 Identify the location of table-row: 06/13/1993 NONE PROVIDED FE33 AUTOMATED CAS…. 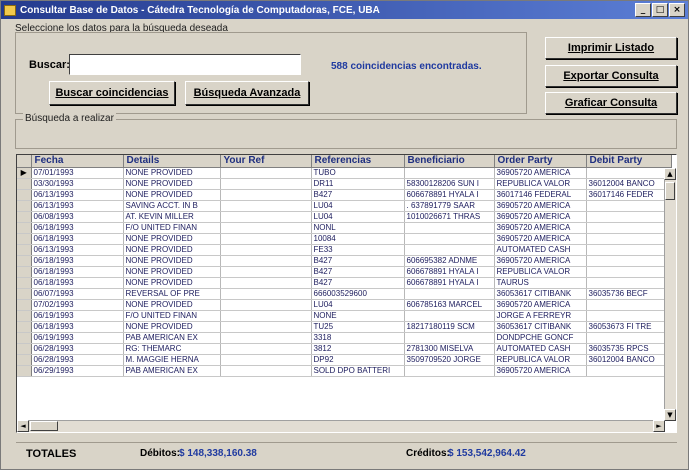
(344, 250).